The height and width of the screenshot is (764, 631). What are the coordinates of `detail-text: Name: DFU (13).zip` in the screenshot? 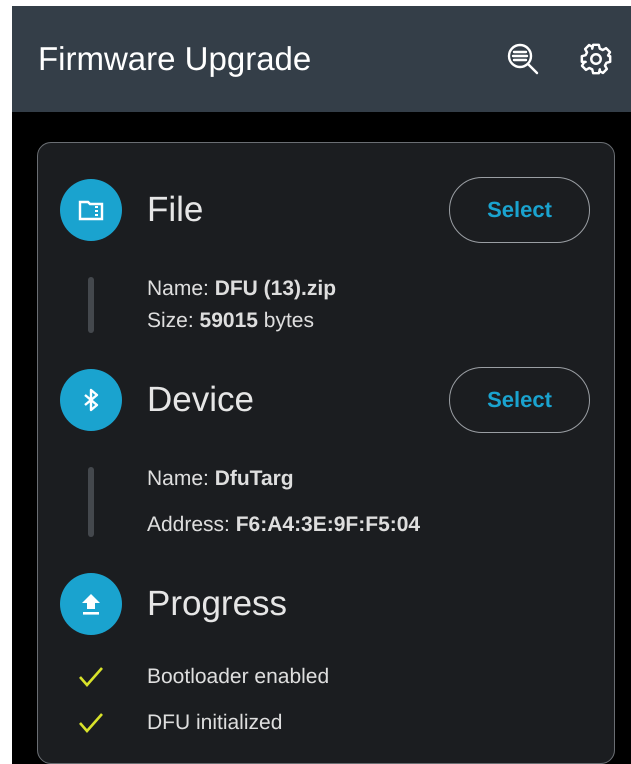 It's located at (241, 289).